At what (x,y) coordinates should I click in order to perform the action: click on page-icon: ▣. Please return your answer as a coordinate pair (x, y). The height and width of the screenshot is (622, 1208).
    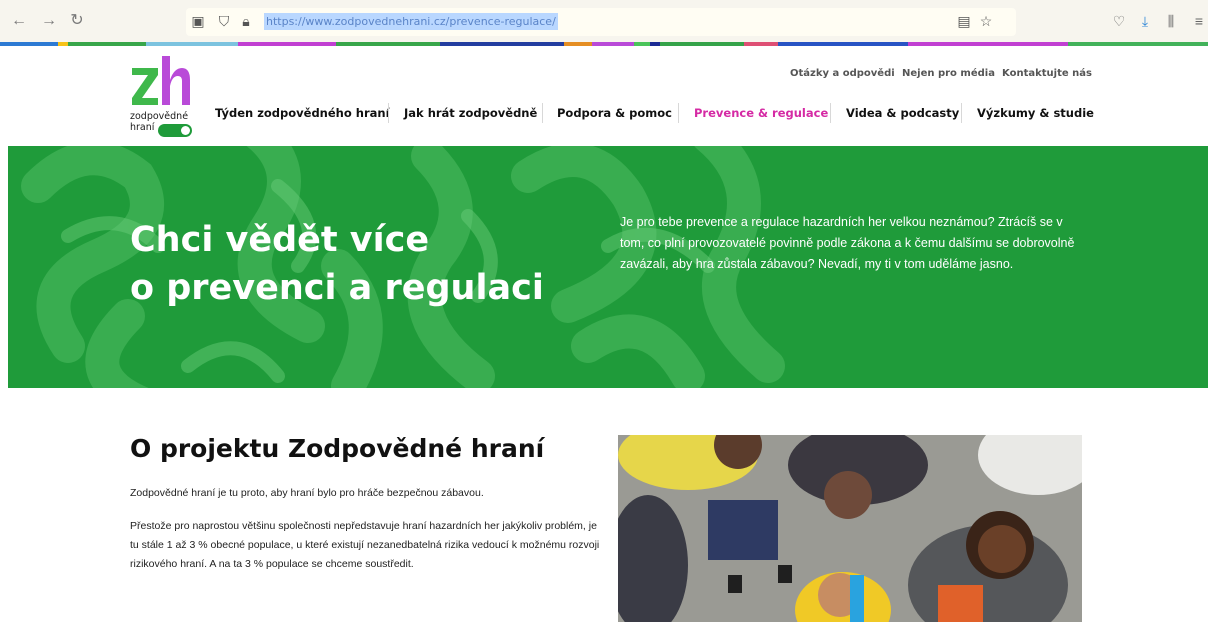
    Looking at the image, I should click on (198, 21).